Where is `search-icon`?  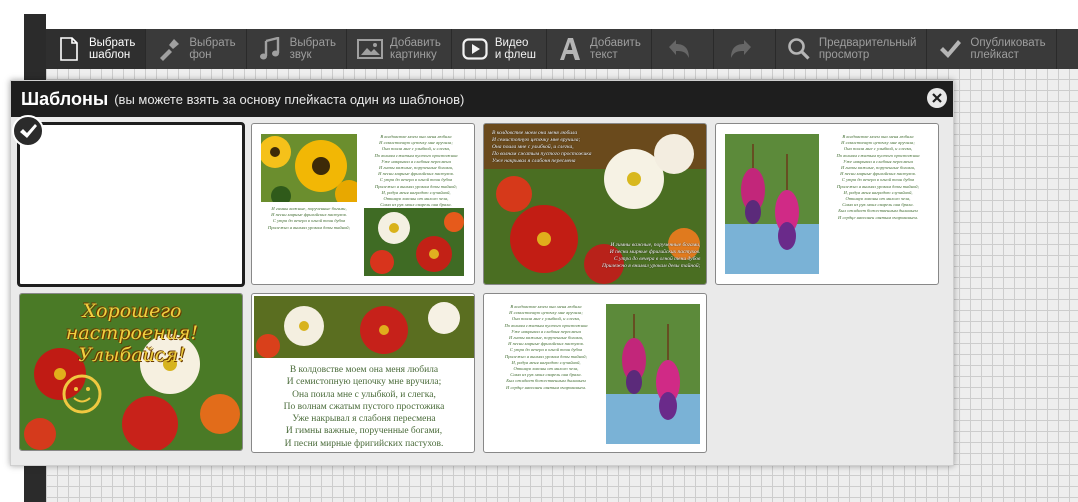 search-icon is located at coordinates (799, 49).